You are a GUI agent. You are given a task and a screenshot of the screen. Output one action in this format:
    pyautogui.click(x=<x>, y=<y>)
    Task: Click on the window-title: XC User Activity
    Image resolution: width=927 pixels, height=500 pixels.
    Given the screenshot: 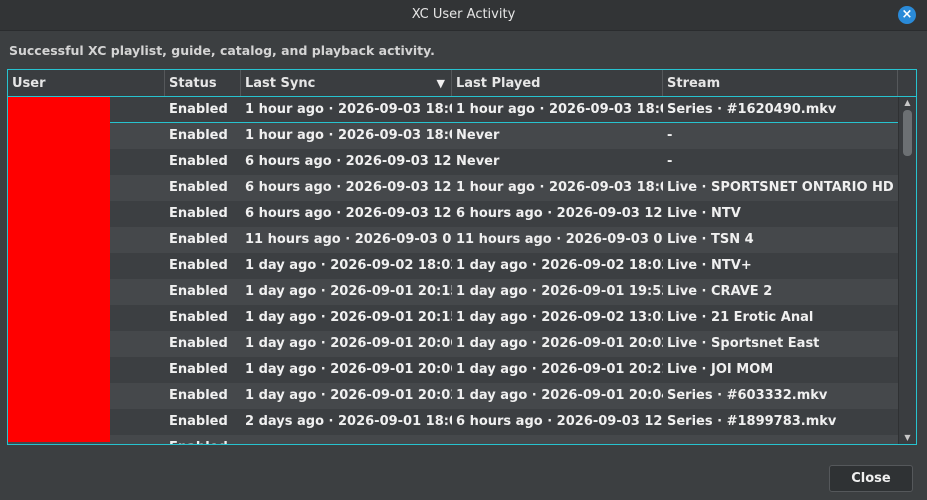 What is the action you would take?
    pyautogui.click(x=463, y=14)
    